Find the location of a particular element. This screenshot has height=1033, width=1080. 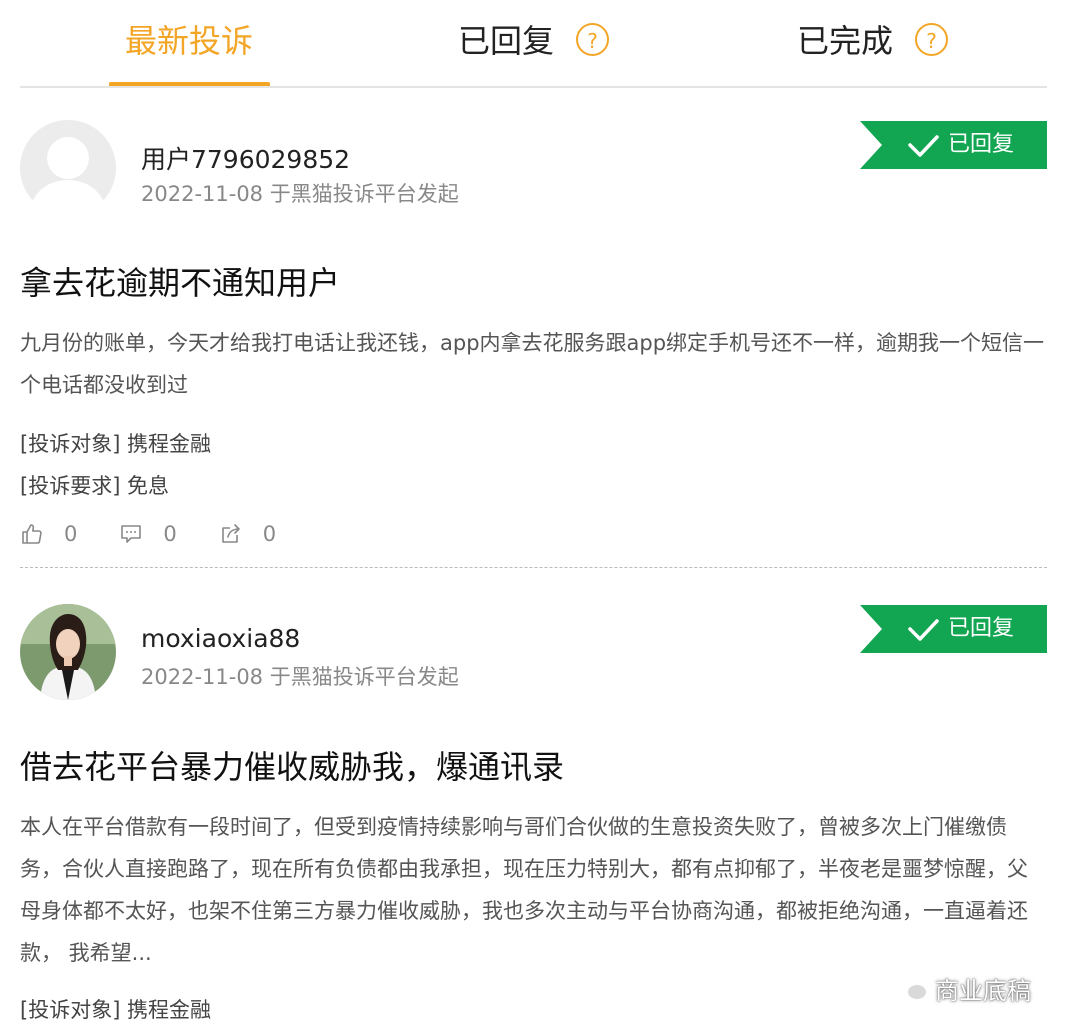

complaint-tabs: 最新投诉 已回复 ? 已完成 ? is located at coordinates (533, 45).